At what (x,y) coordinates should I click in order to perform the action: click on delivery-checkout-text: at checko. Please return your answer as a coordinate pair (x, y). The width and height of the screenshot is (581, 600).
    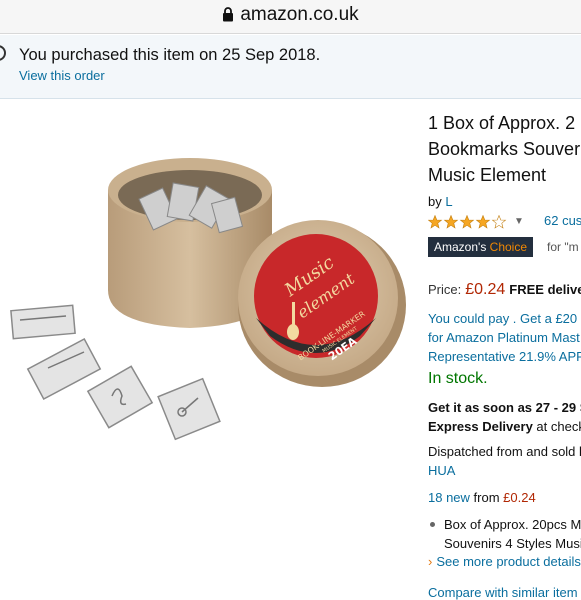
    Looking at the image, I should click on (558, 426).